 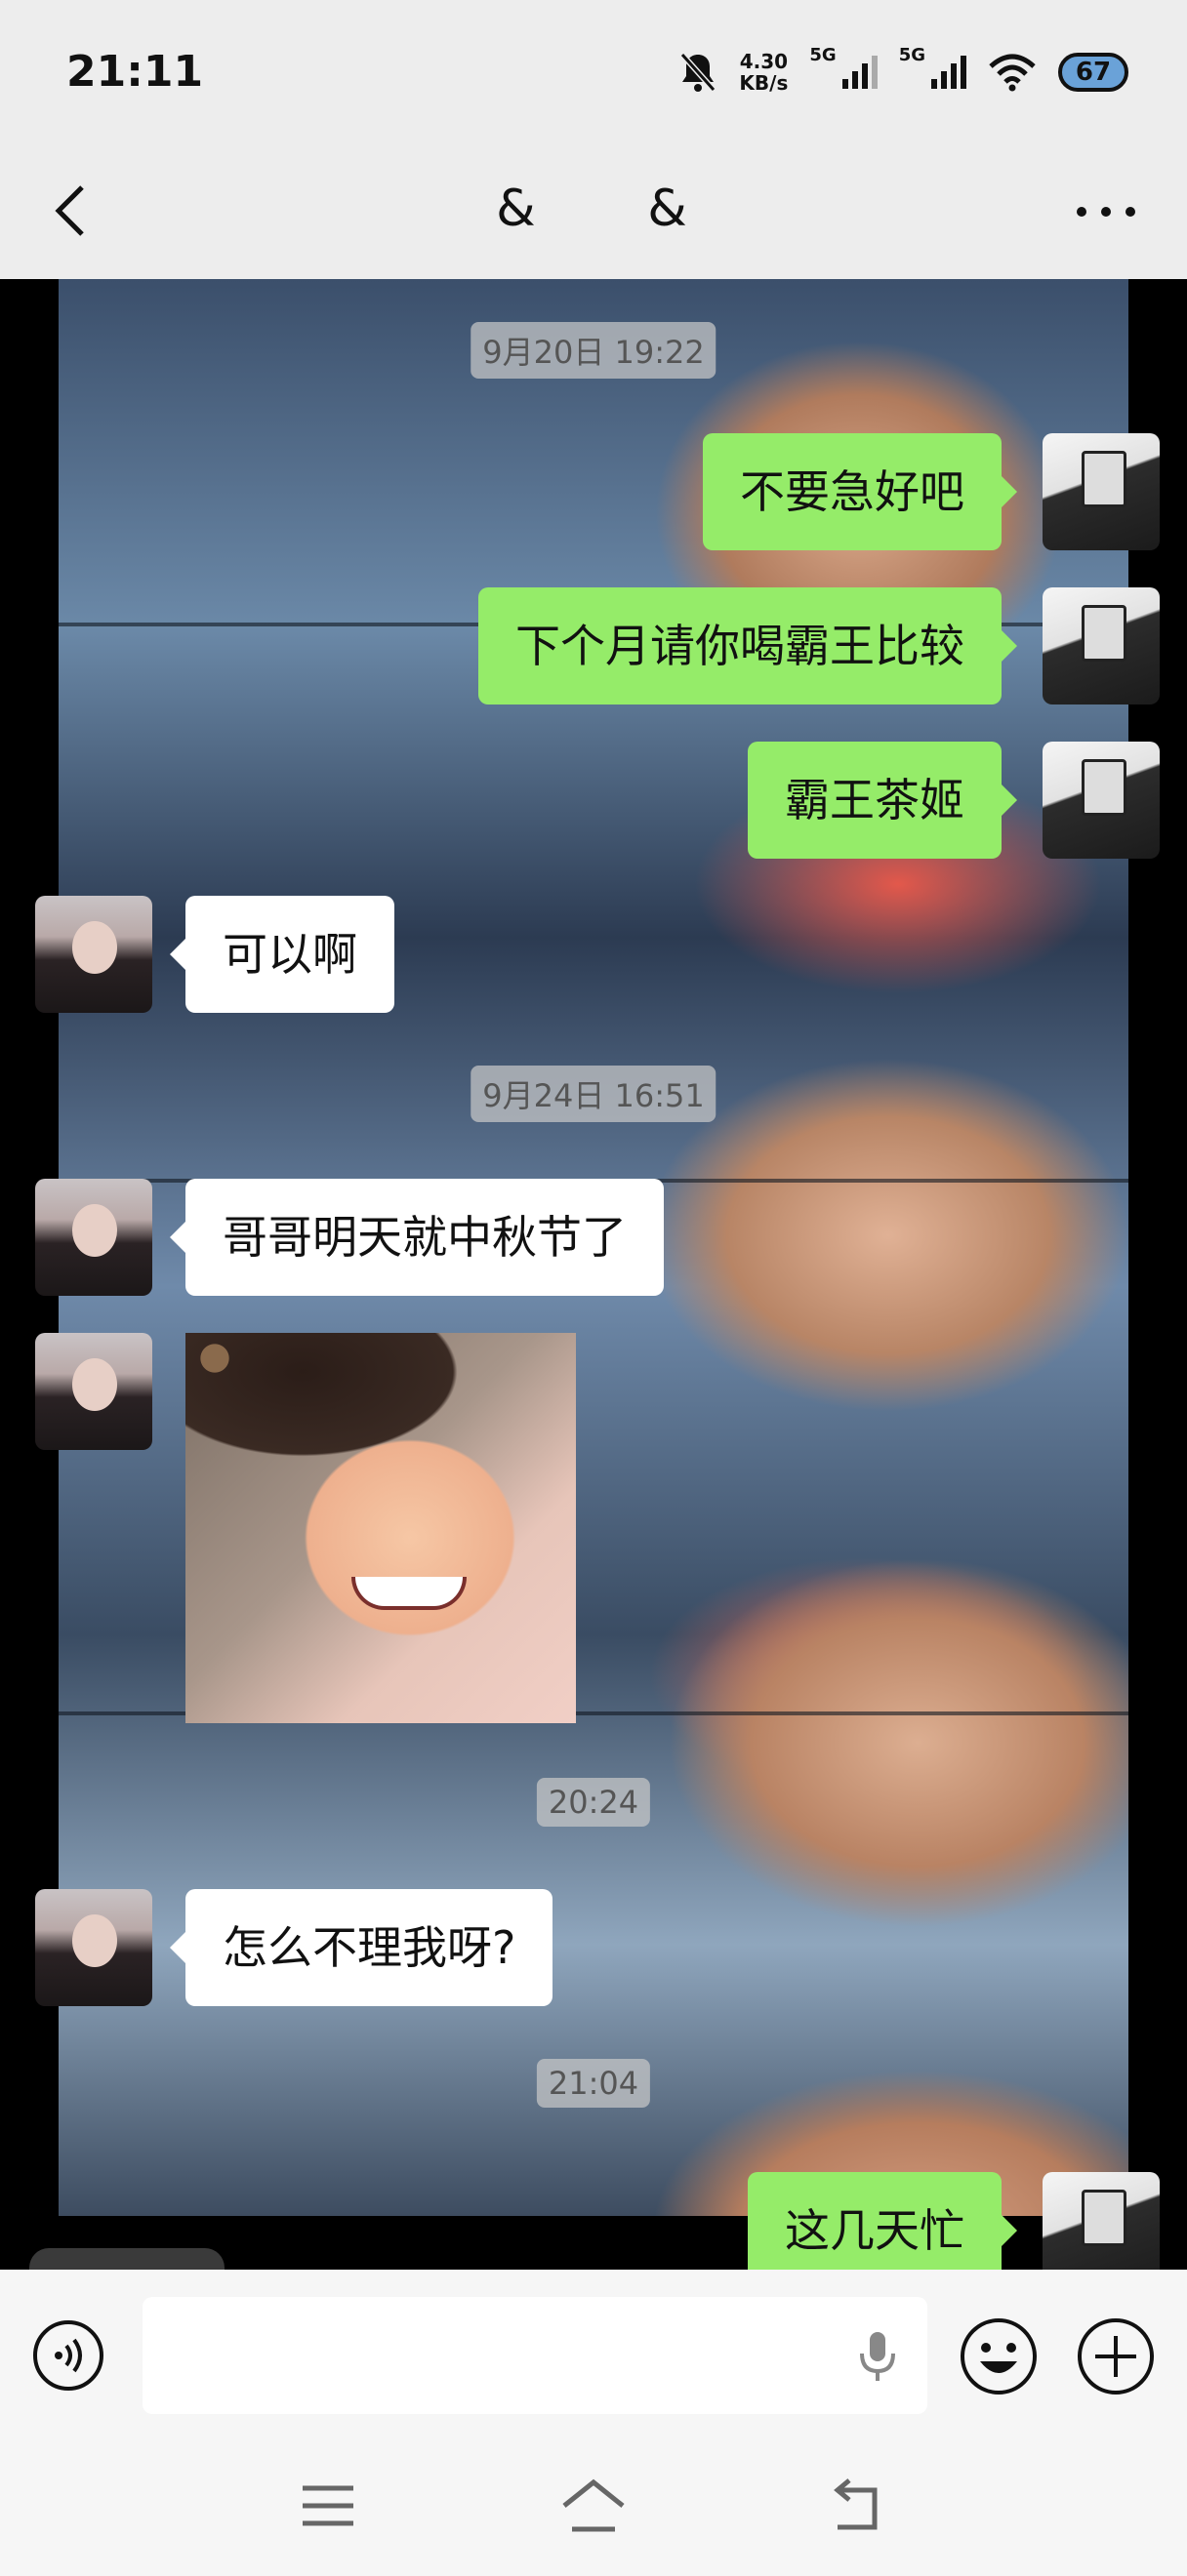 What do you see at coordinates (1116, 2356) in the screenshot?
I see `plus-icon` at bounding box center [1116, 2356].